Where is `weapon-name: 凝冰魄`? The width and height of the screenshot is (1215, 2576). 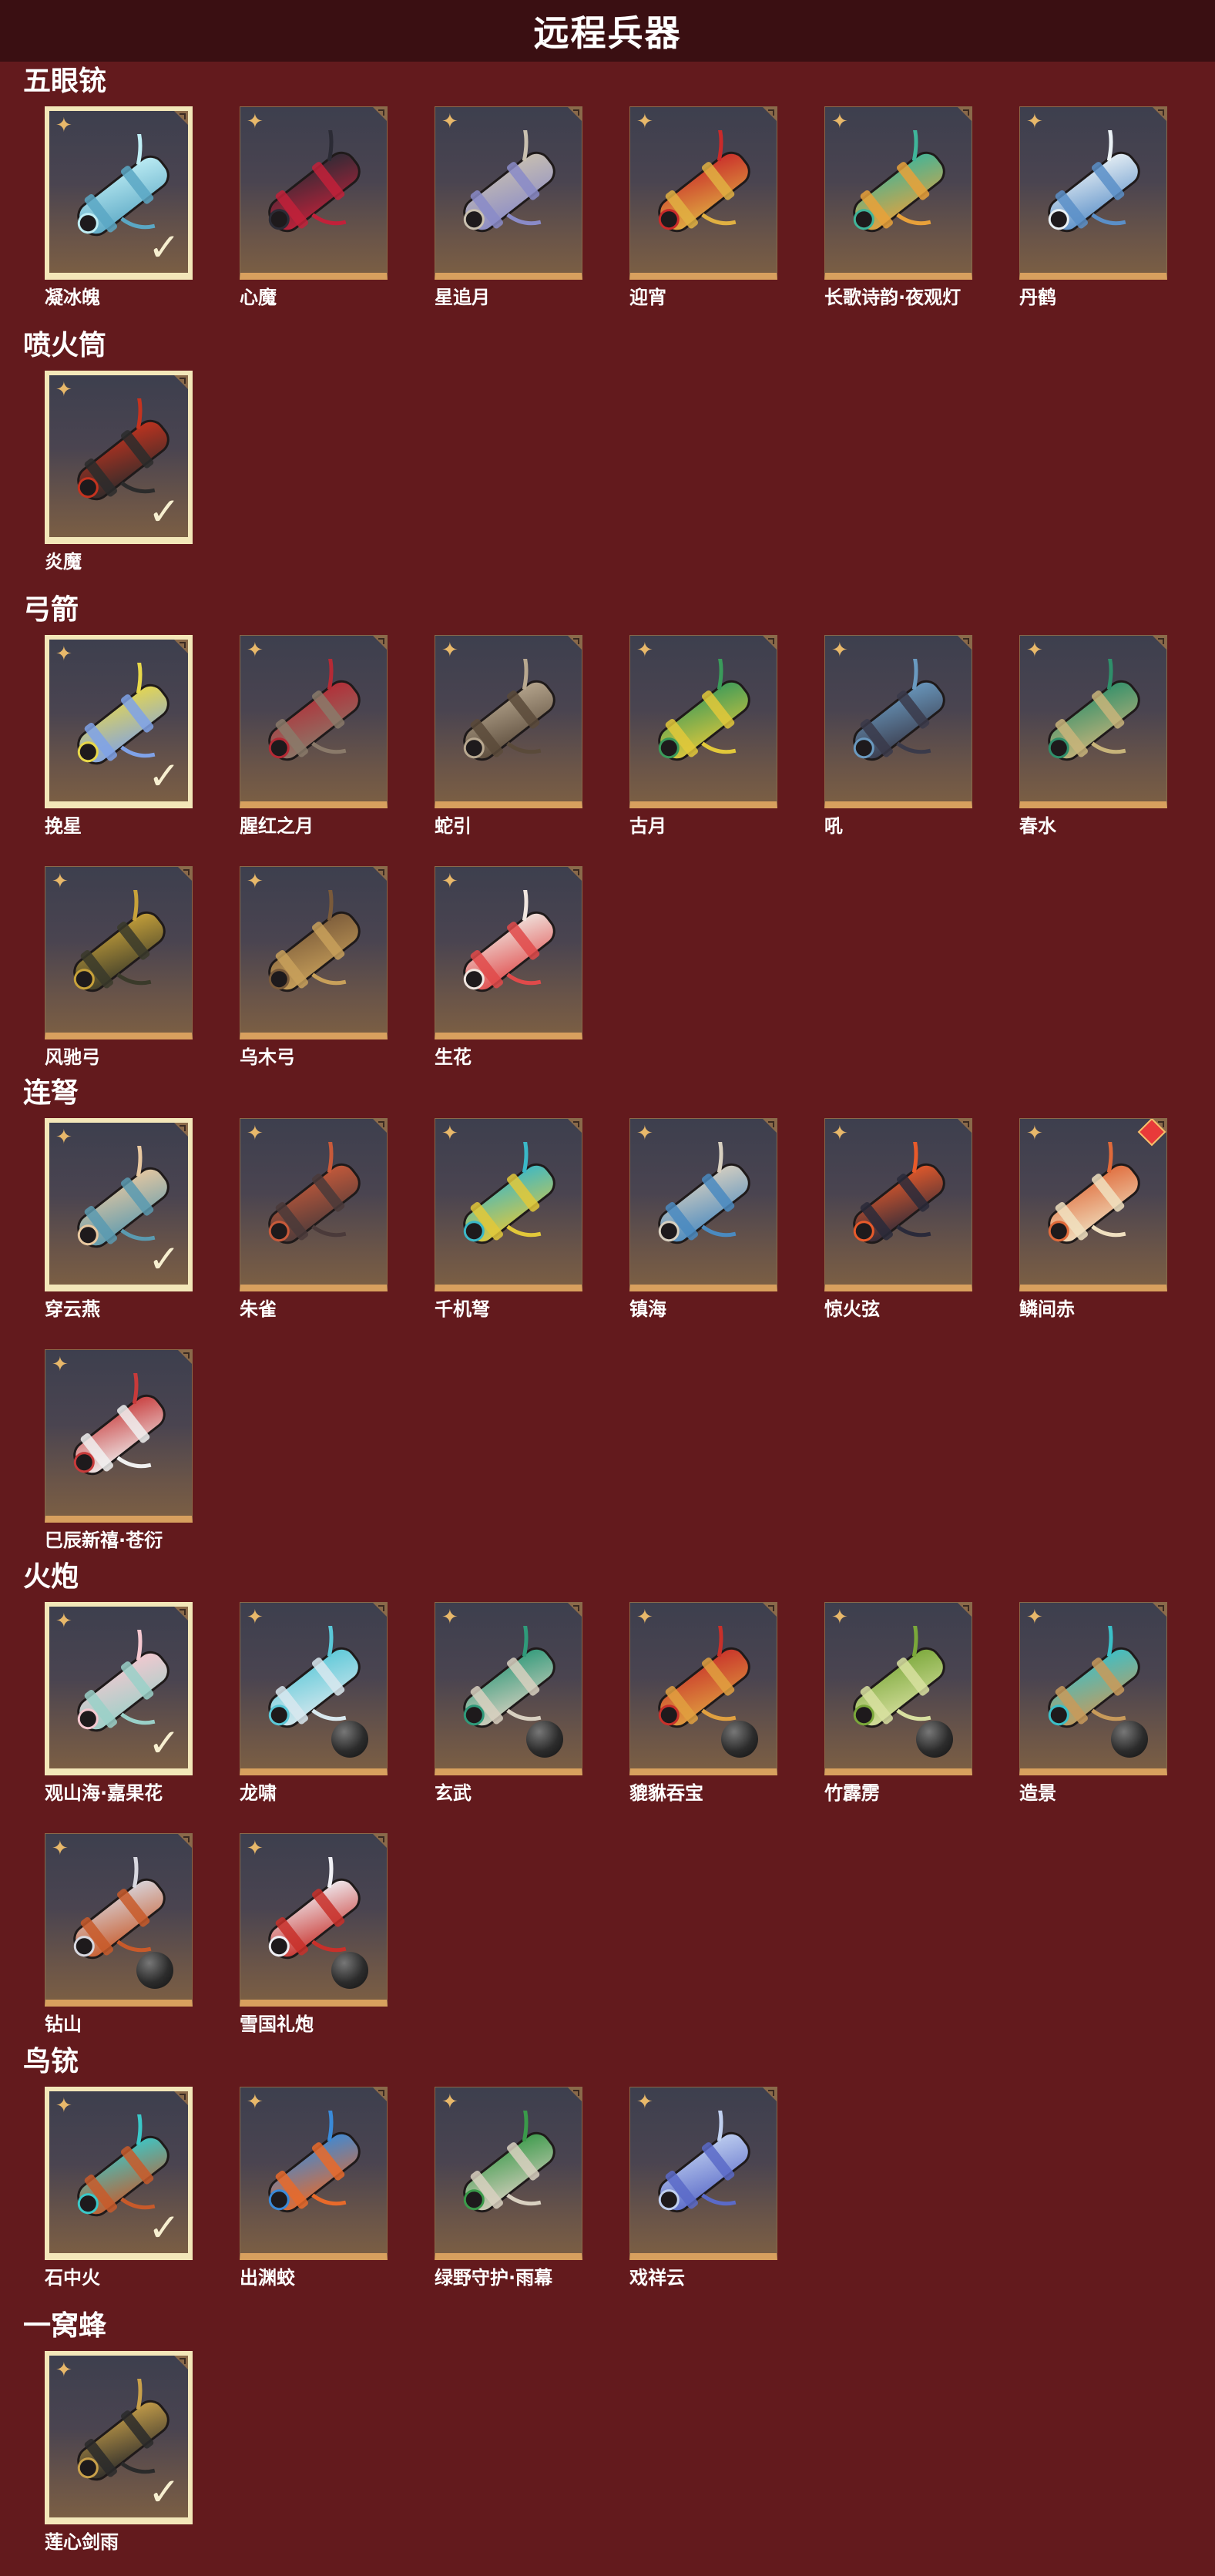
weapon-name: 凝冰魄 is located at coordinates (73, 297).